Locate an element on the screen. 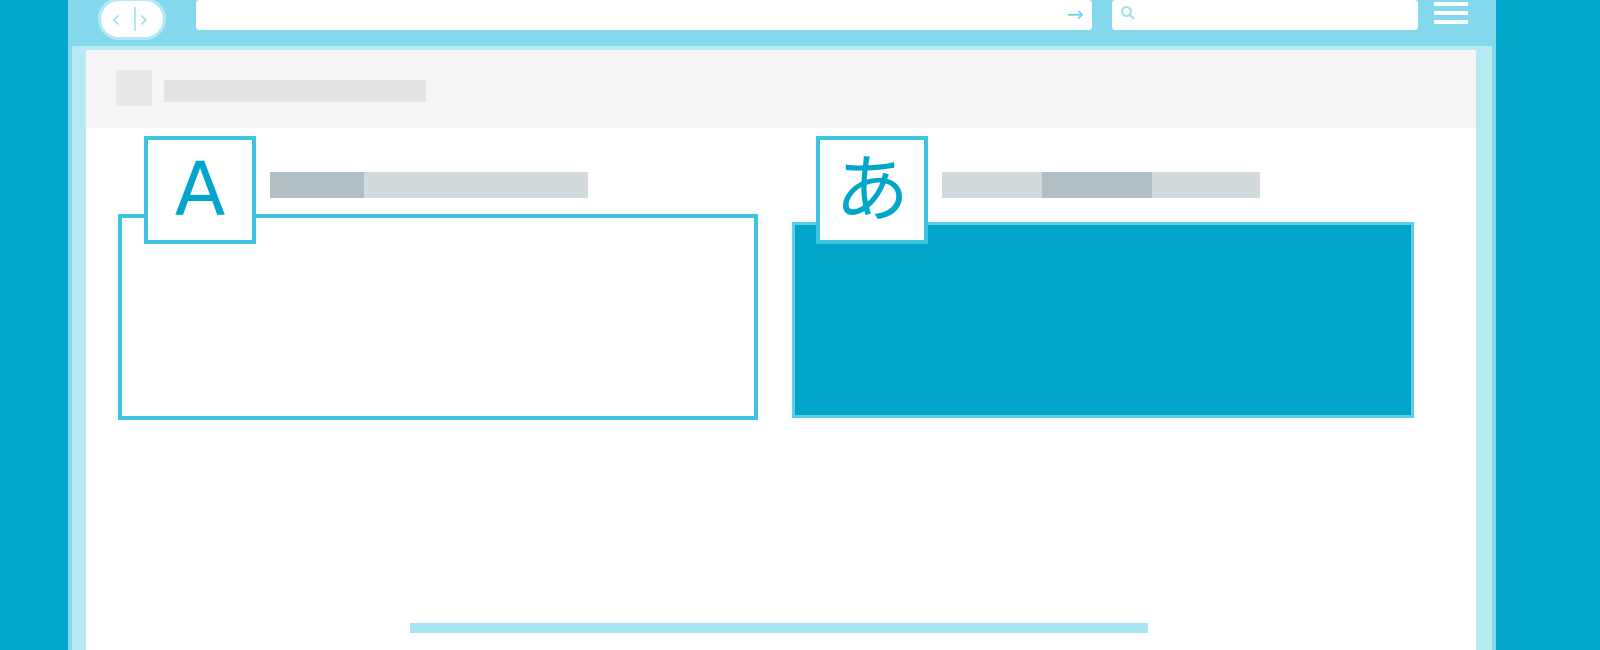  search-icon is located at coordinates (1128, 13).